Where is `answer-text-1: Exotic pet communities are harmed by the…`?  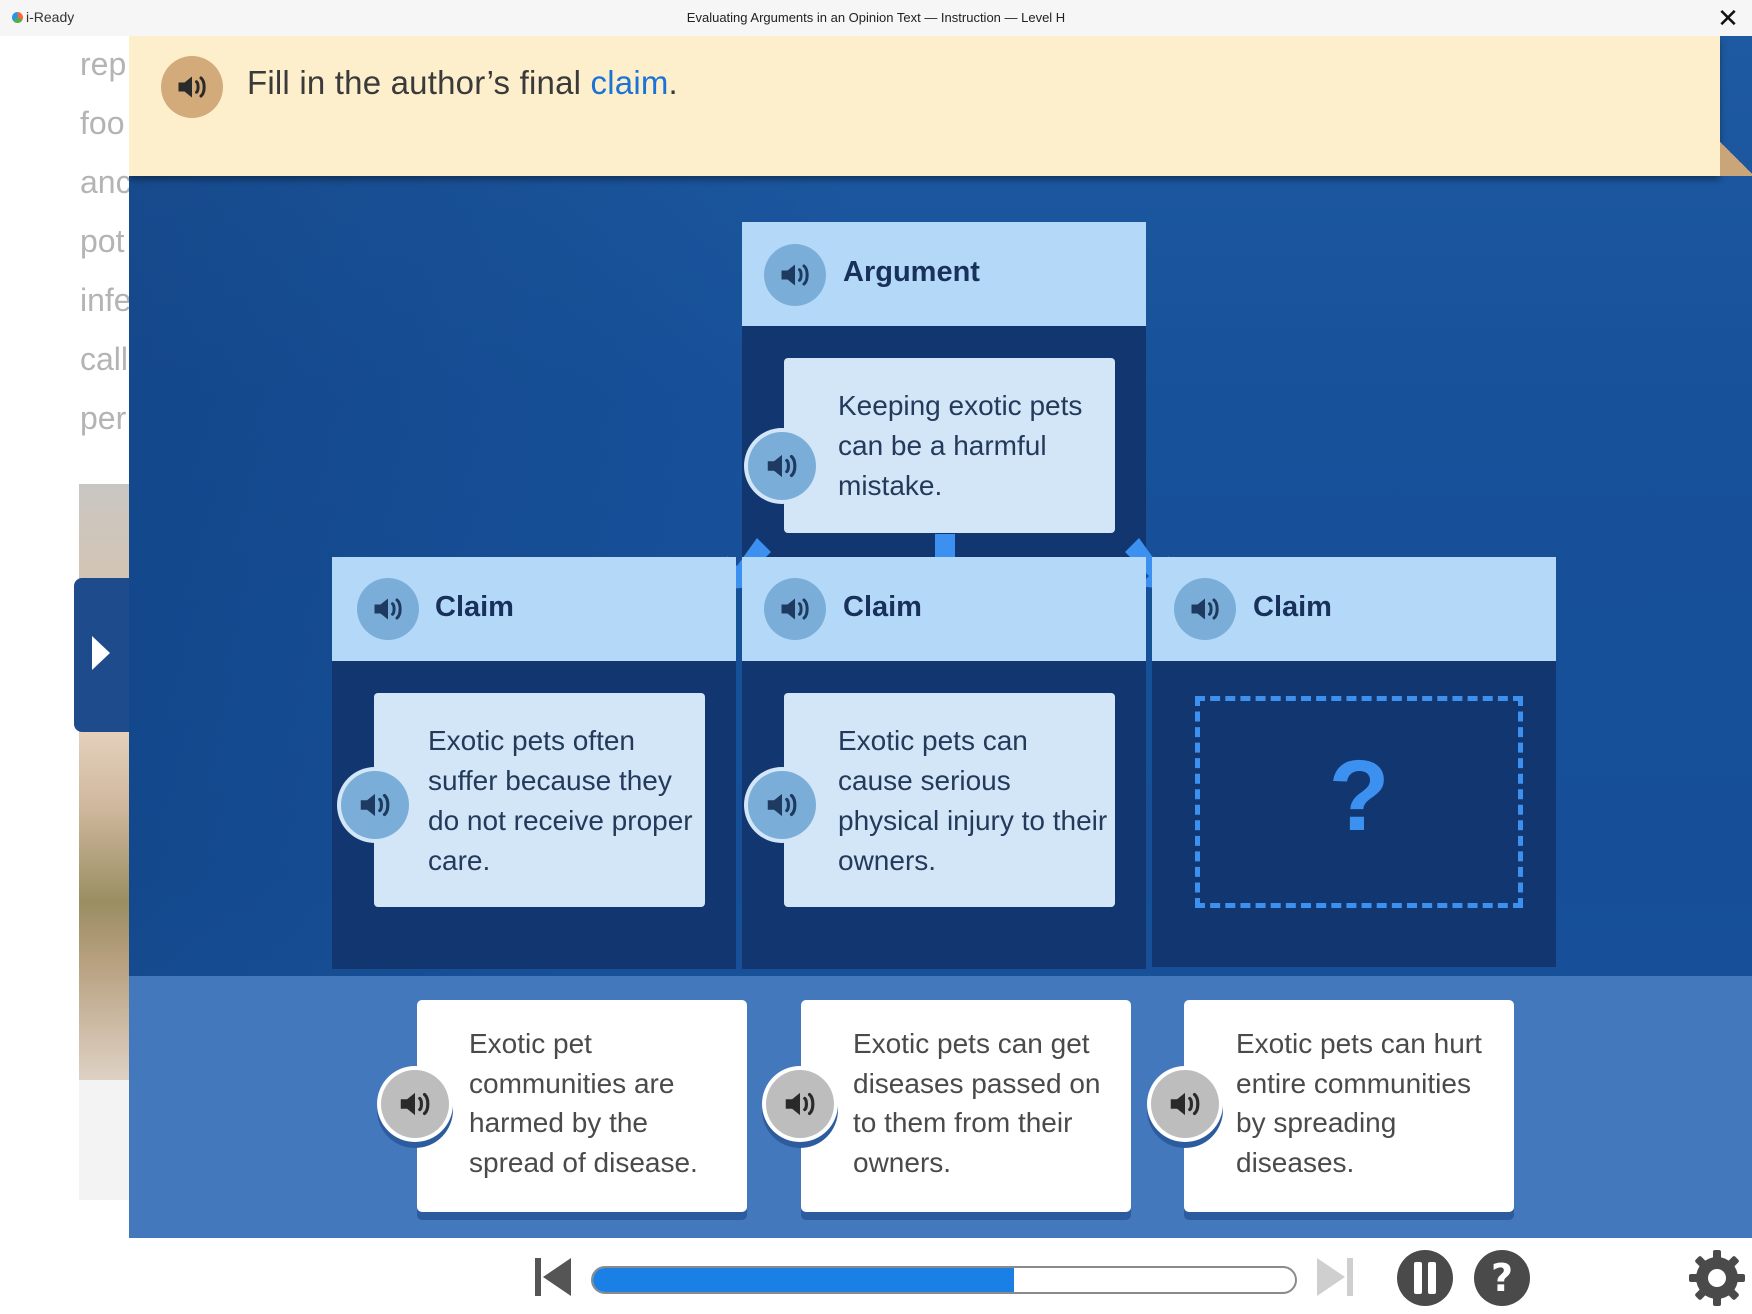
answer-text-1: Exotic pet communities are harmed by the… is located at coordinates (583, 1103).